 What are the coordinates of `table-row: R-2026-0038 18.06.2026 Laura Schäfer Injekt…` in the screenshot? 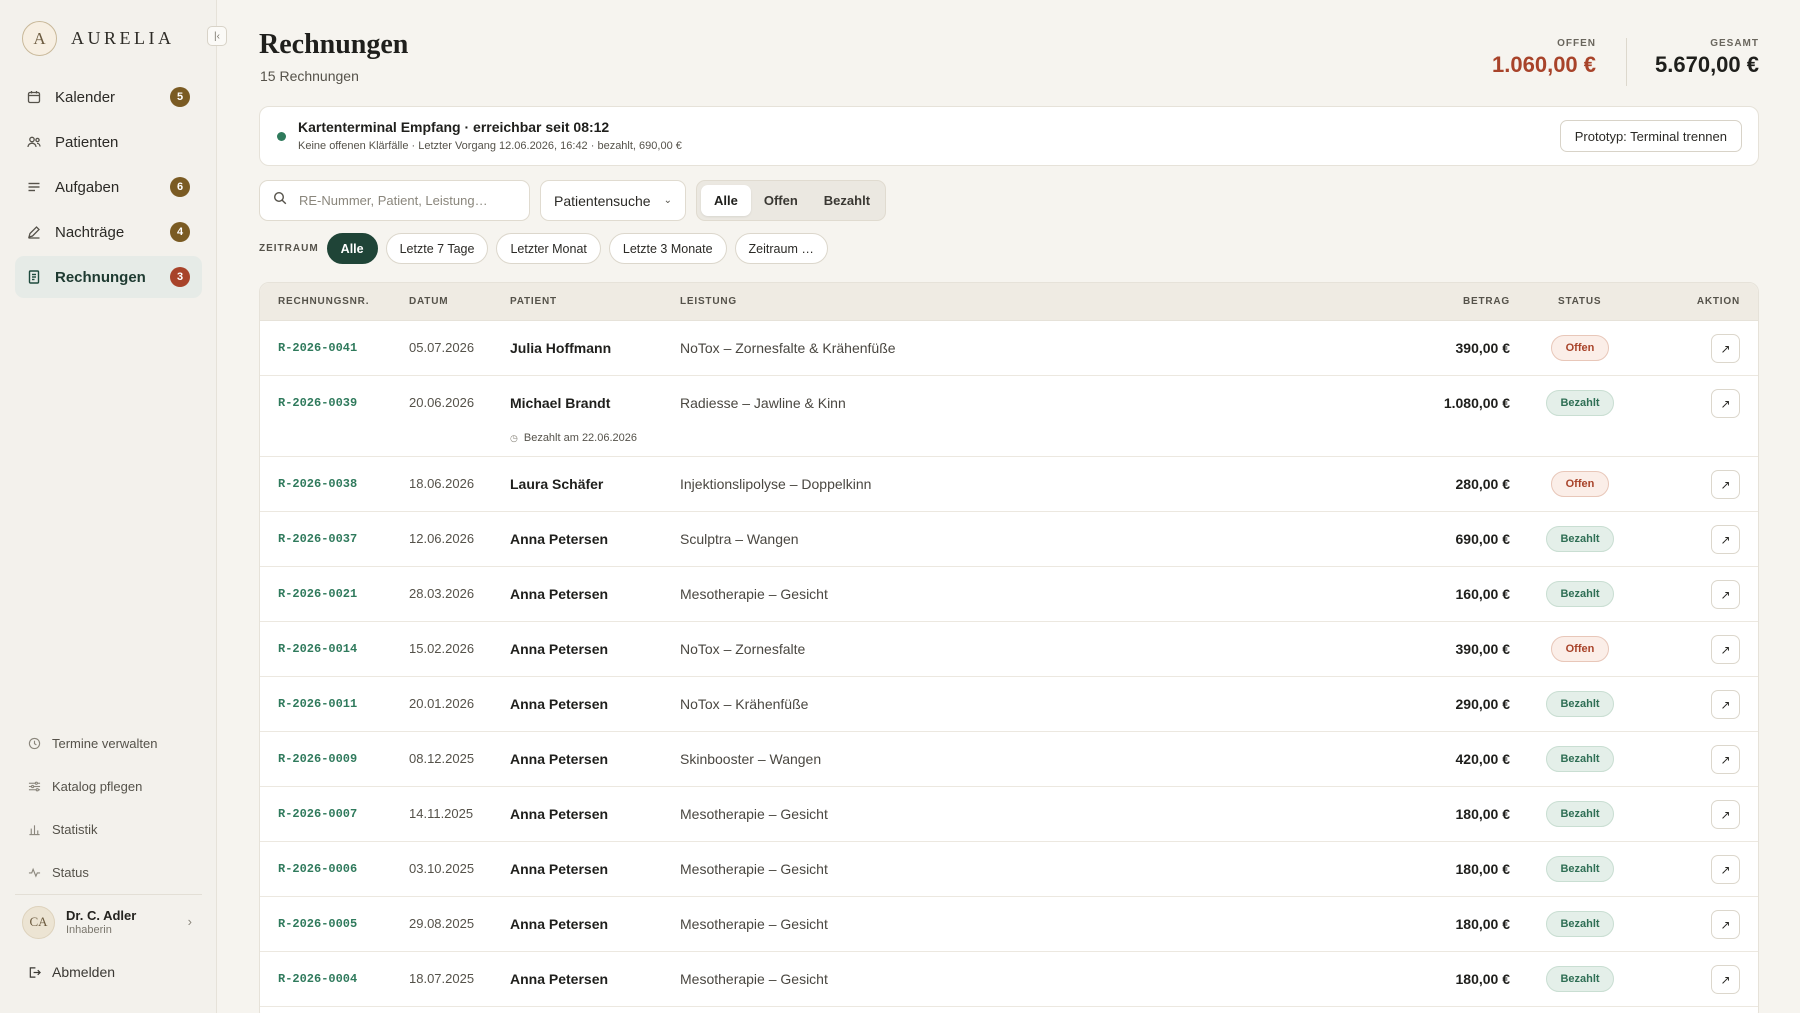 It's located at (1009, 484).